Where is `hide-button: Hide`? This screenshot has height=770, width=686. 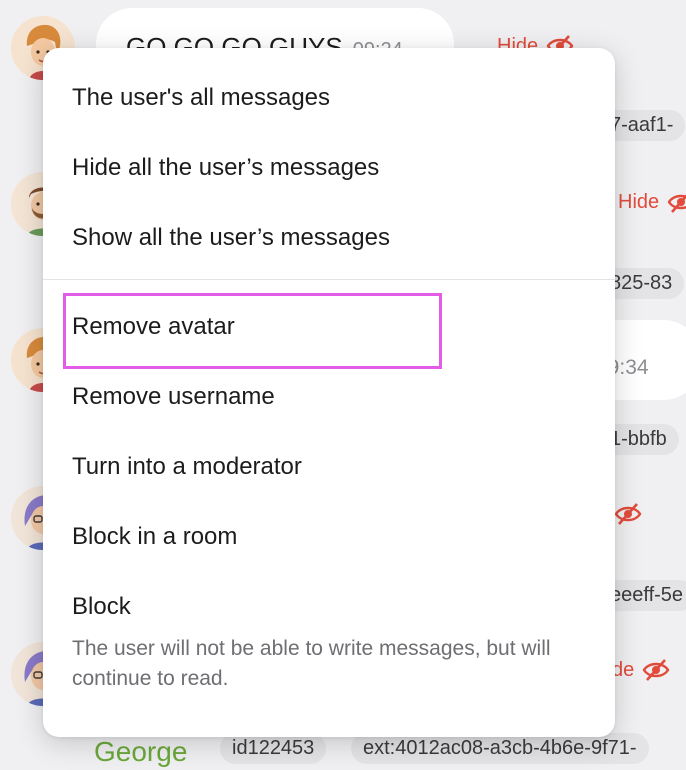 hide-button: Hide is located at coordinates (652, 202).